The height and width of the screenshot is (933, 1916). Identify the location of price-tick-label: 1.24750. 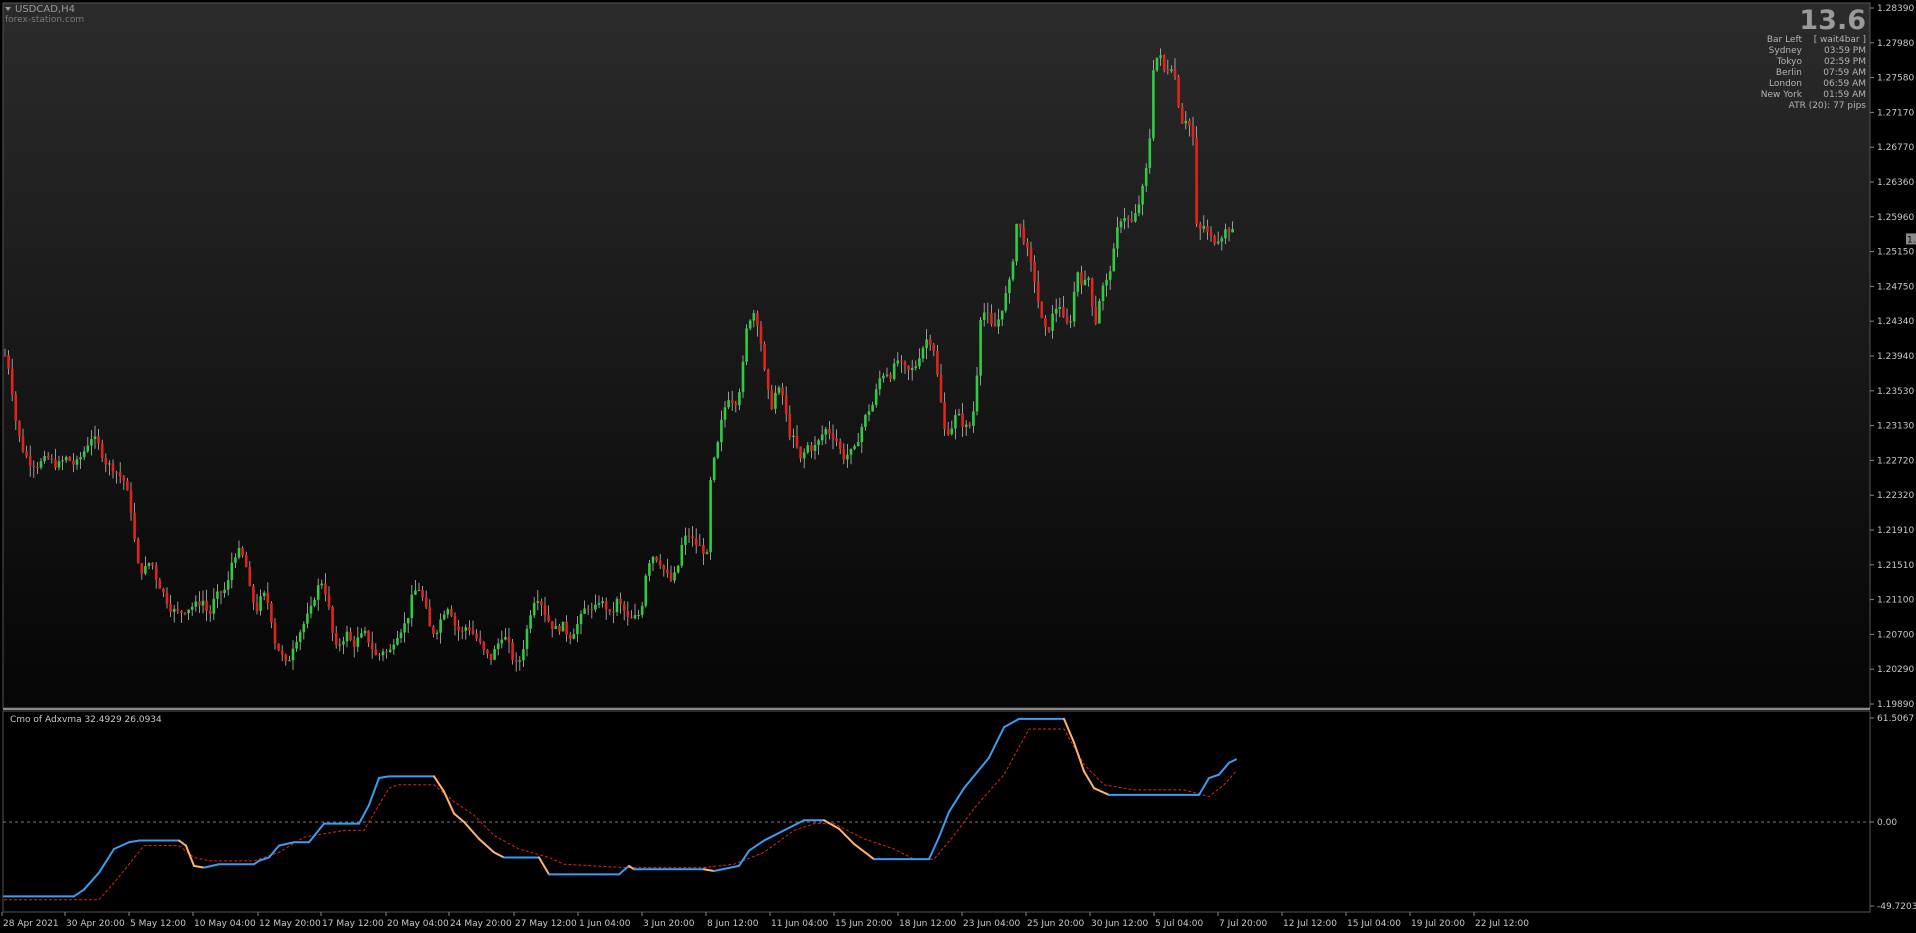
(1895, 287).